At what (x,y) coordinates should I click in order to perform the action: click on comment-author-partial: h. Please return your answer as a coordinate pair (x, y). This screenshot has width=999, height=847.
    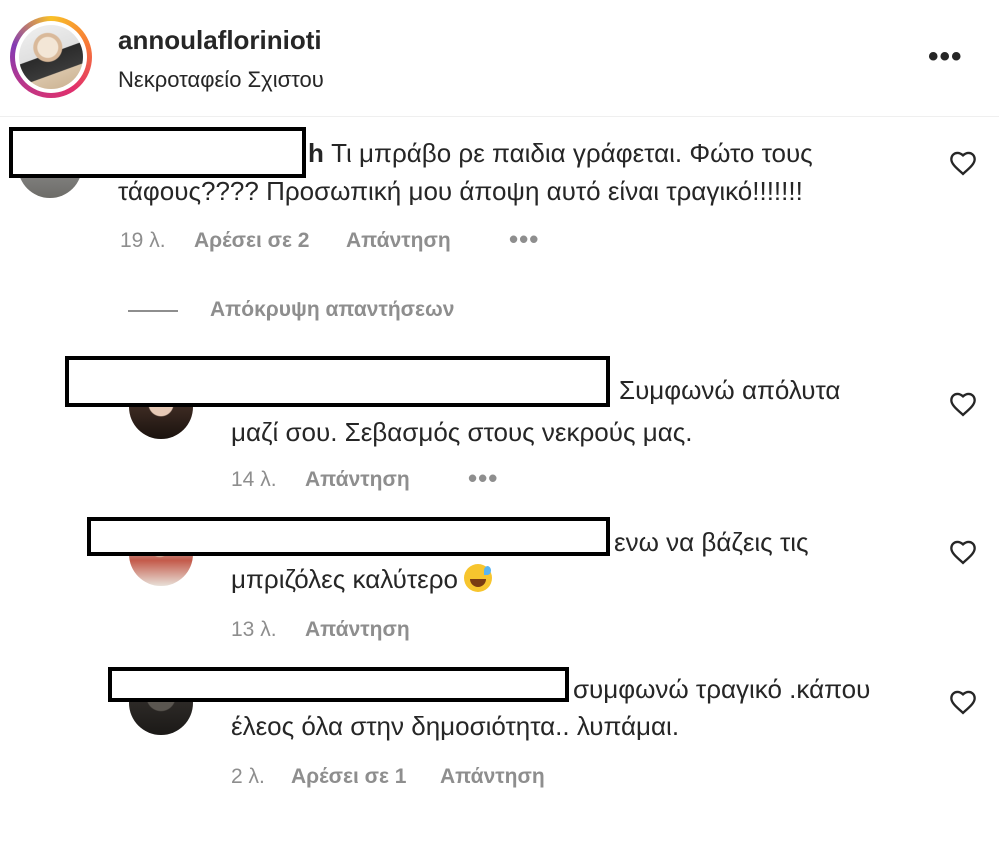
    Looking at the image, I should click on (316, 153).